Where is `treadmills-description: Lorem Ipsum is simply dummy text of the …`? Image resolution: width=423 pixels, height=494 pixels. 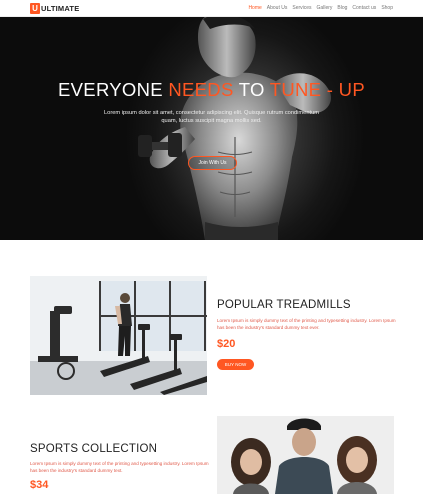 treadmills-description: Lorem Ipsum is simply dummy text of the … is located at coordinates (306, 324).